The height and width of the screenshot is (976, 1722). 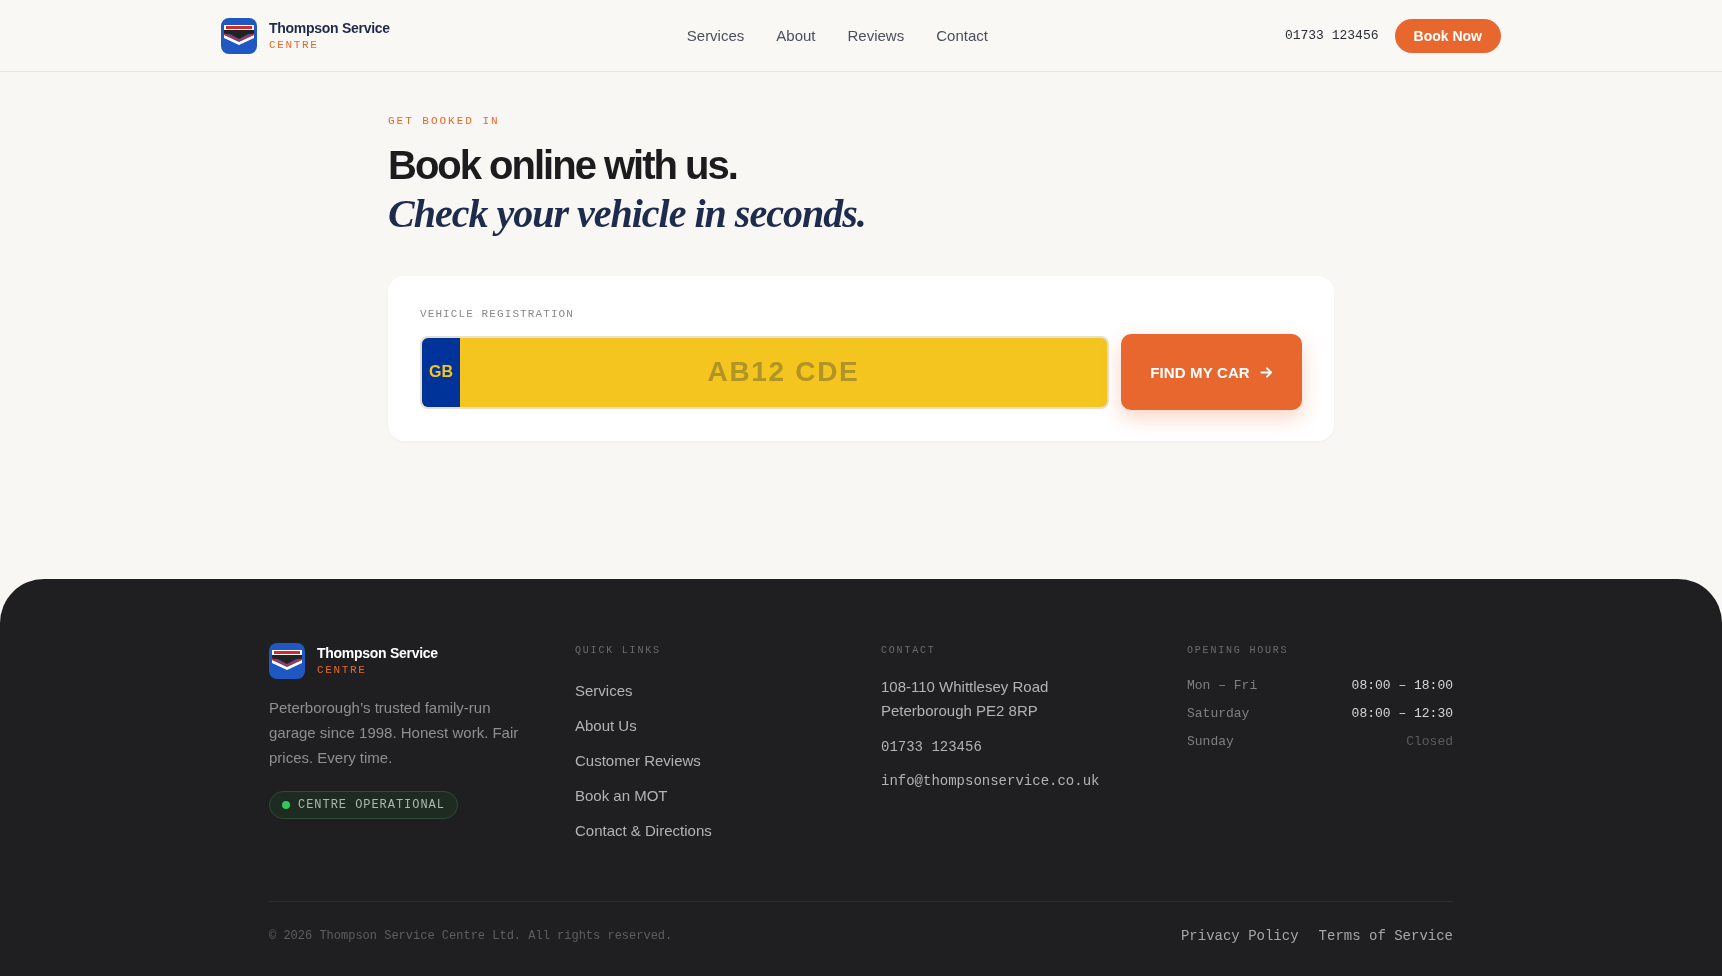 I want to click on address-line: 108-110 Whittlesey Road, so click(x=965, y=687).